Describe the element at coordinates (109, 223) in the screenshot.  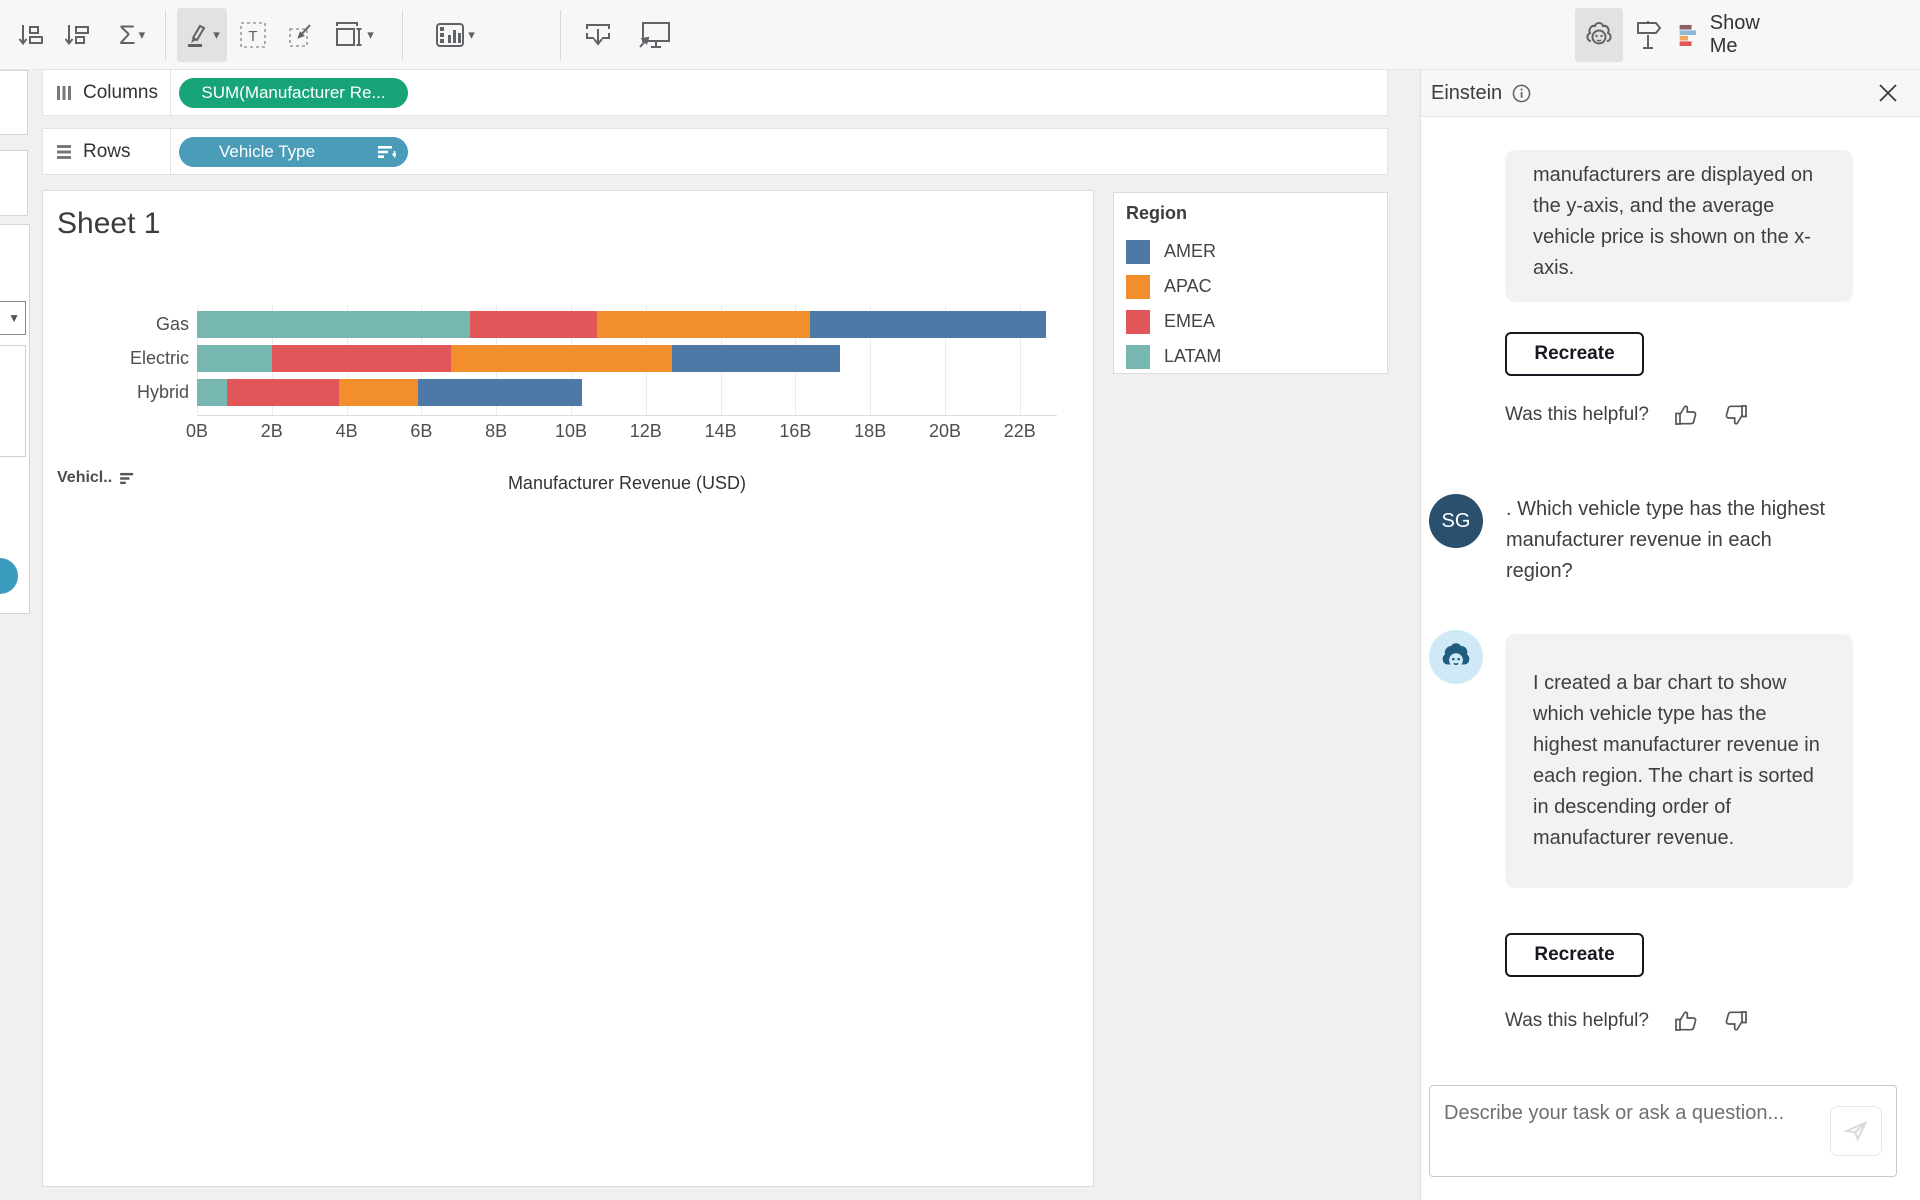
I see `sheet-title: Sheet 1` at that location.